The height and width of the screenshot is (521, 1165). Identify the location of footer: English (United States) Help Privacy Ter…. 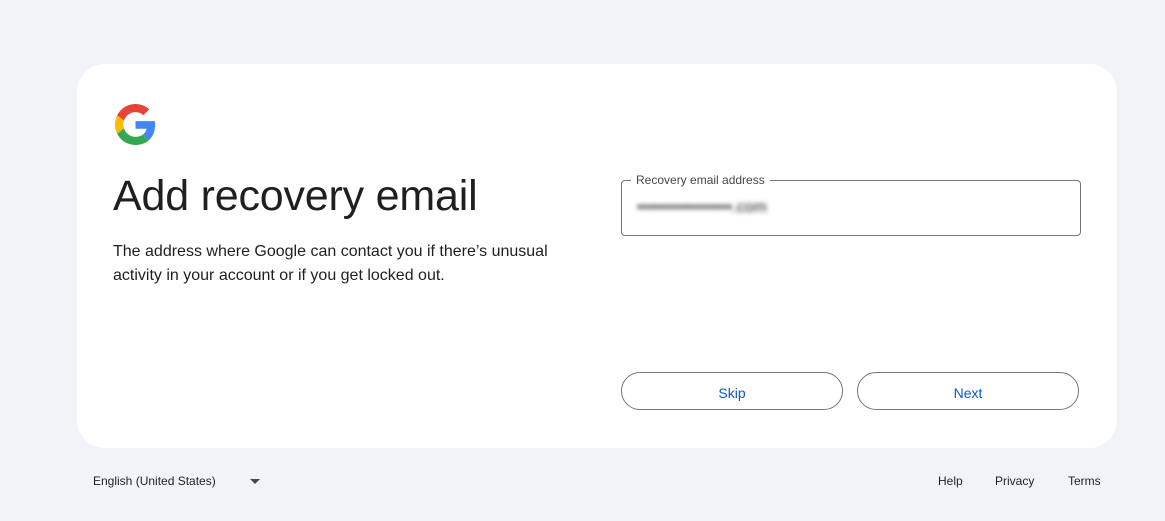
(582, 480).